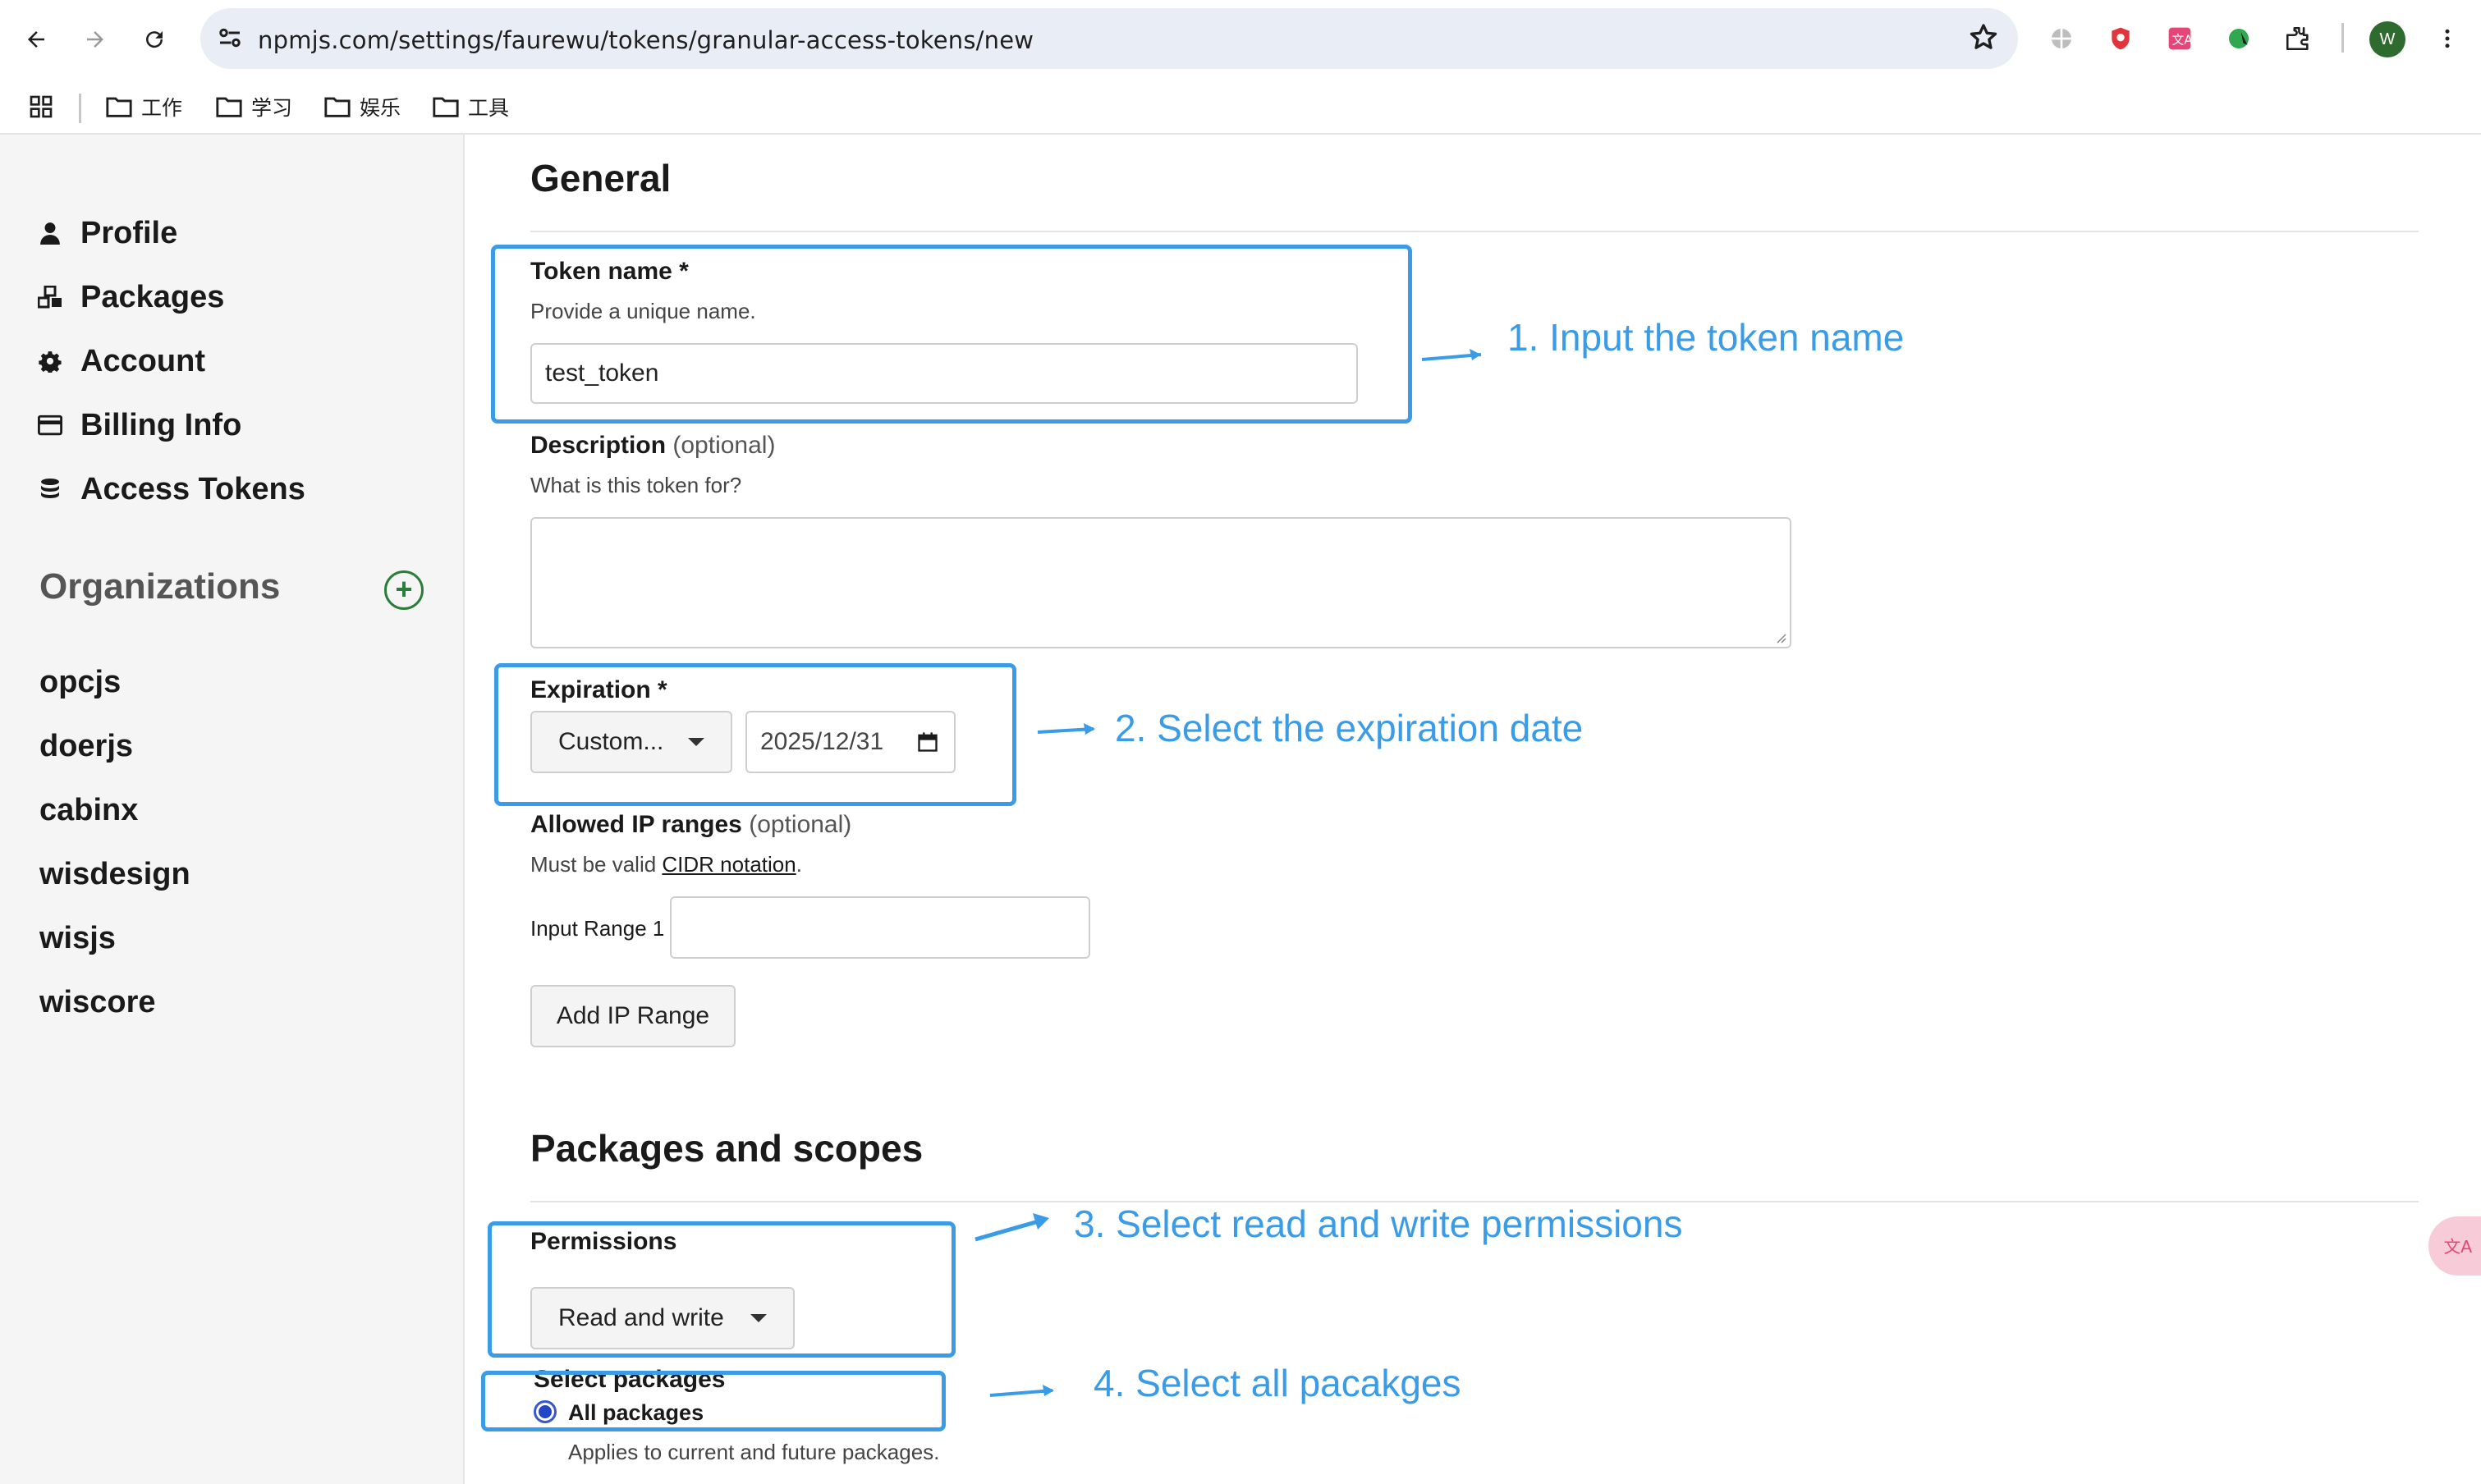  I want to click on translate-icon: 文A, so click(2458, 1247).